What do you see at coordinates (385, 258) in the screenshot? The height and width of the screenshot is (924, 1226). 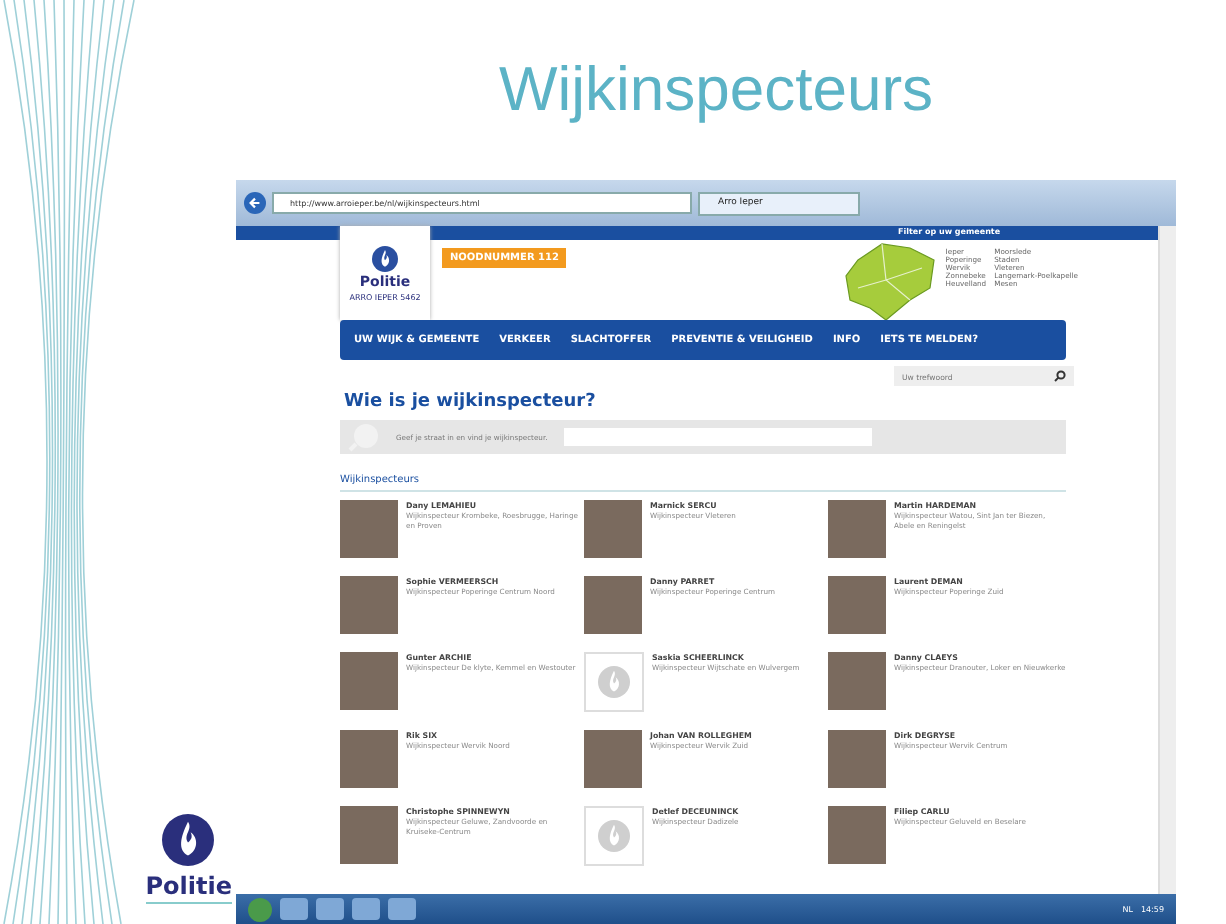 I see `police-flame-icon` at bounding box center [385, 258].